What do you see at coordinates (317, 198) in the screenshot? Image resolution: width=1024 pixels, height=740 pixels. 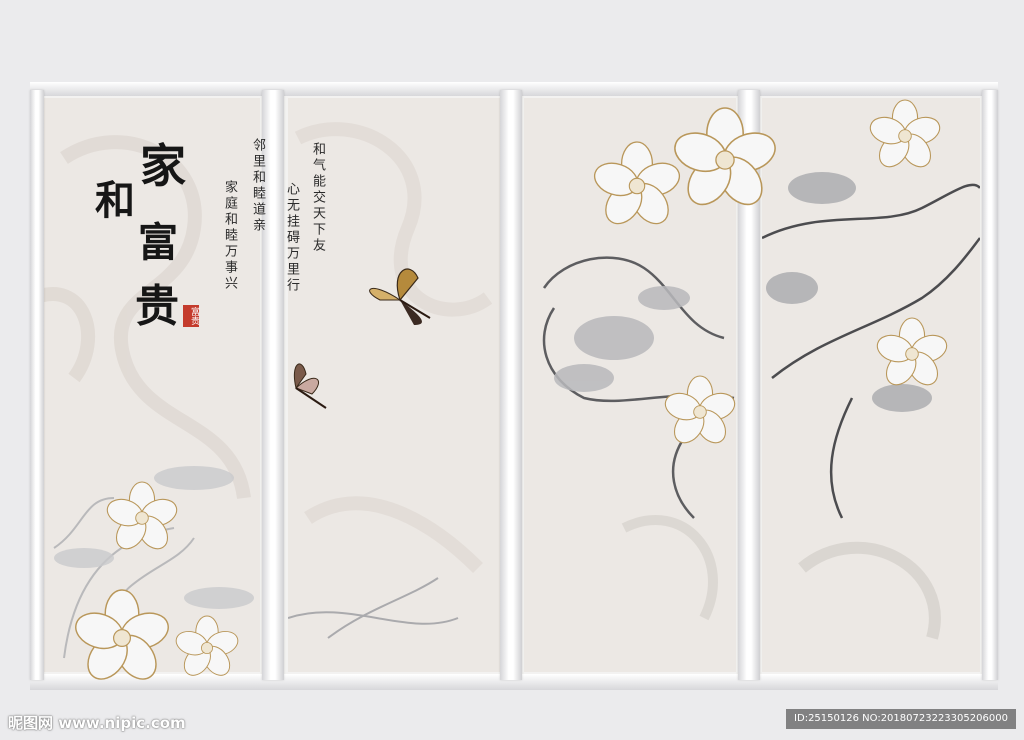 I see `poem-column-3: 和气能交天下友` at bounding box center [317, 198].